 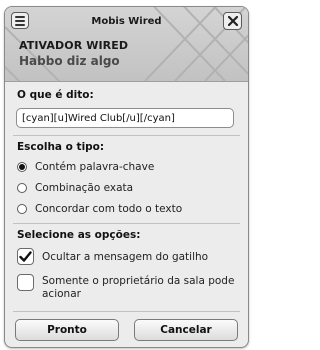 I want to click on radio-label: Contém palavra-chave, so click(x=95, y=167).